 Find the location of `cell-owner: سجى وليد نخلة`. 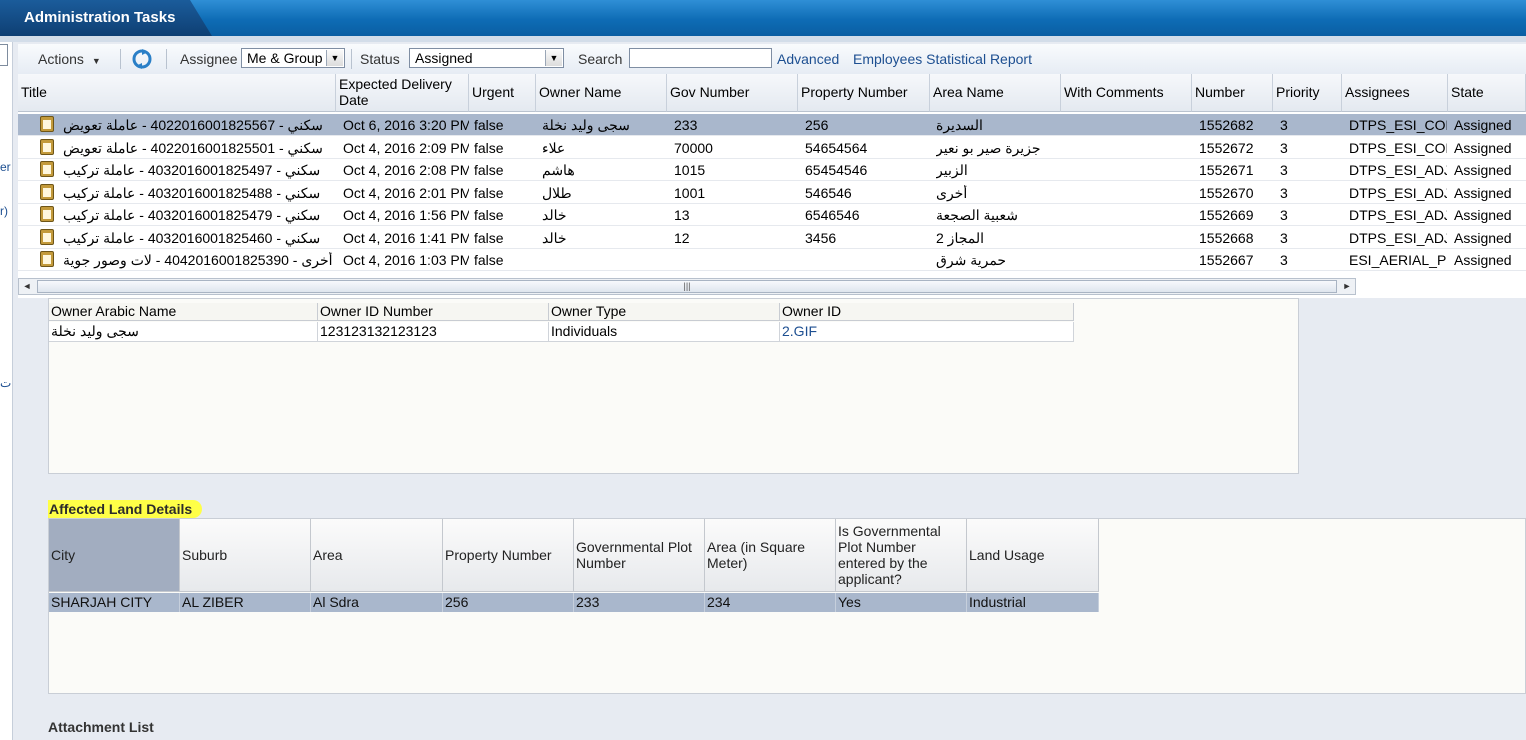

cell-owner: سجى وليد نخلة is located at coordinates (586, 125).